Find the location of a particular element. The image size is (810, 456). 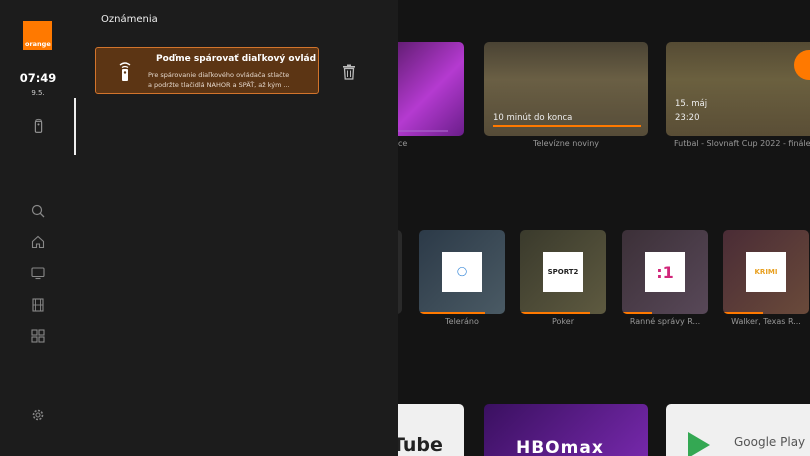

content-card: 15. máj 23:20 is located at coordinates (738, 89).